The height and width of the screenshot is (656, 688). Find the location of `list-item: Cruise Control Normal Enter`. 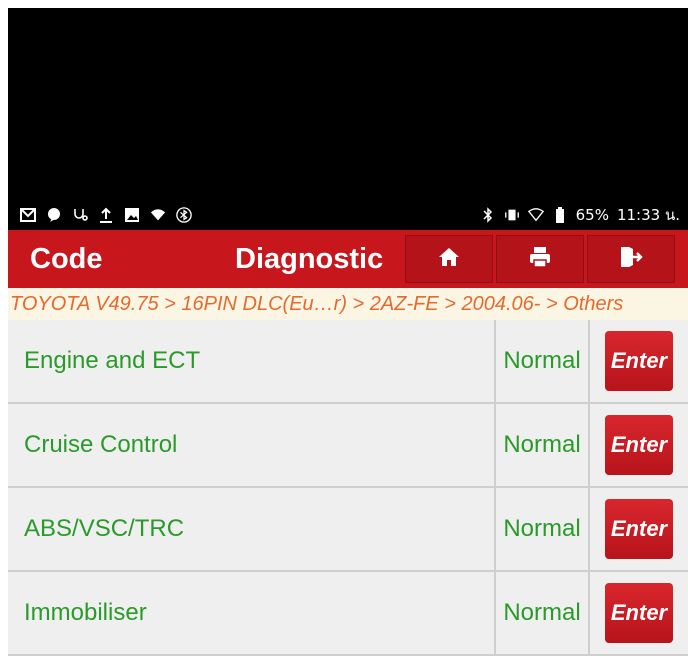

list-item: Cruise Control Normal Enter is located at coordinates (348, 446).